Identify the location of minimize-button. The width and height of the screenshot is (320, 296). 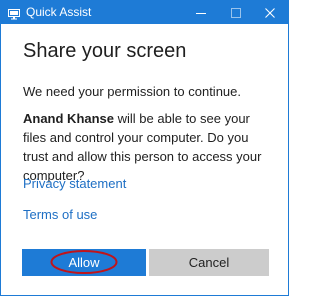
(201, 12).